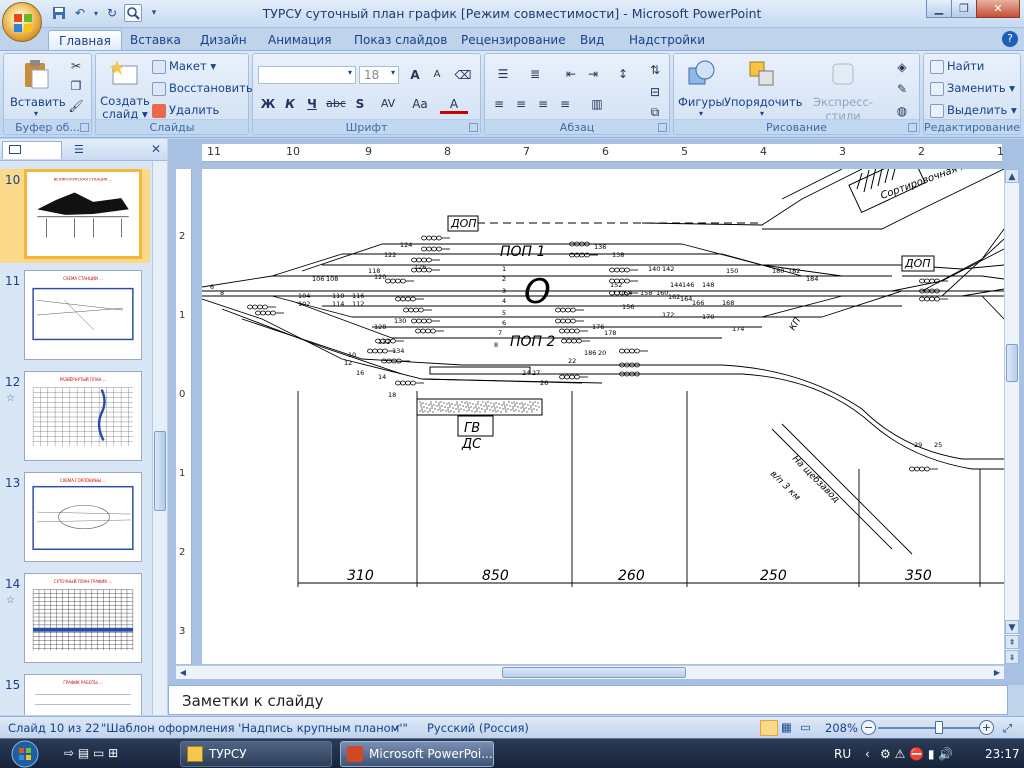 The height and width of the screenshot is (768, 1024). Describe the element at coordinates (503, 74) in the screenshot. I see `bullets-icon: ☰` at that location.